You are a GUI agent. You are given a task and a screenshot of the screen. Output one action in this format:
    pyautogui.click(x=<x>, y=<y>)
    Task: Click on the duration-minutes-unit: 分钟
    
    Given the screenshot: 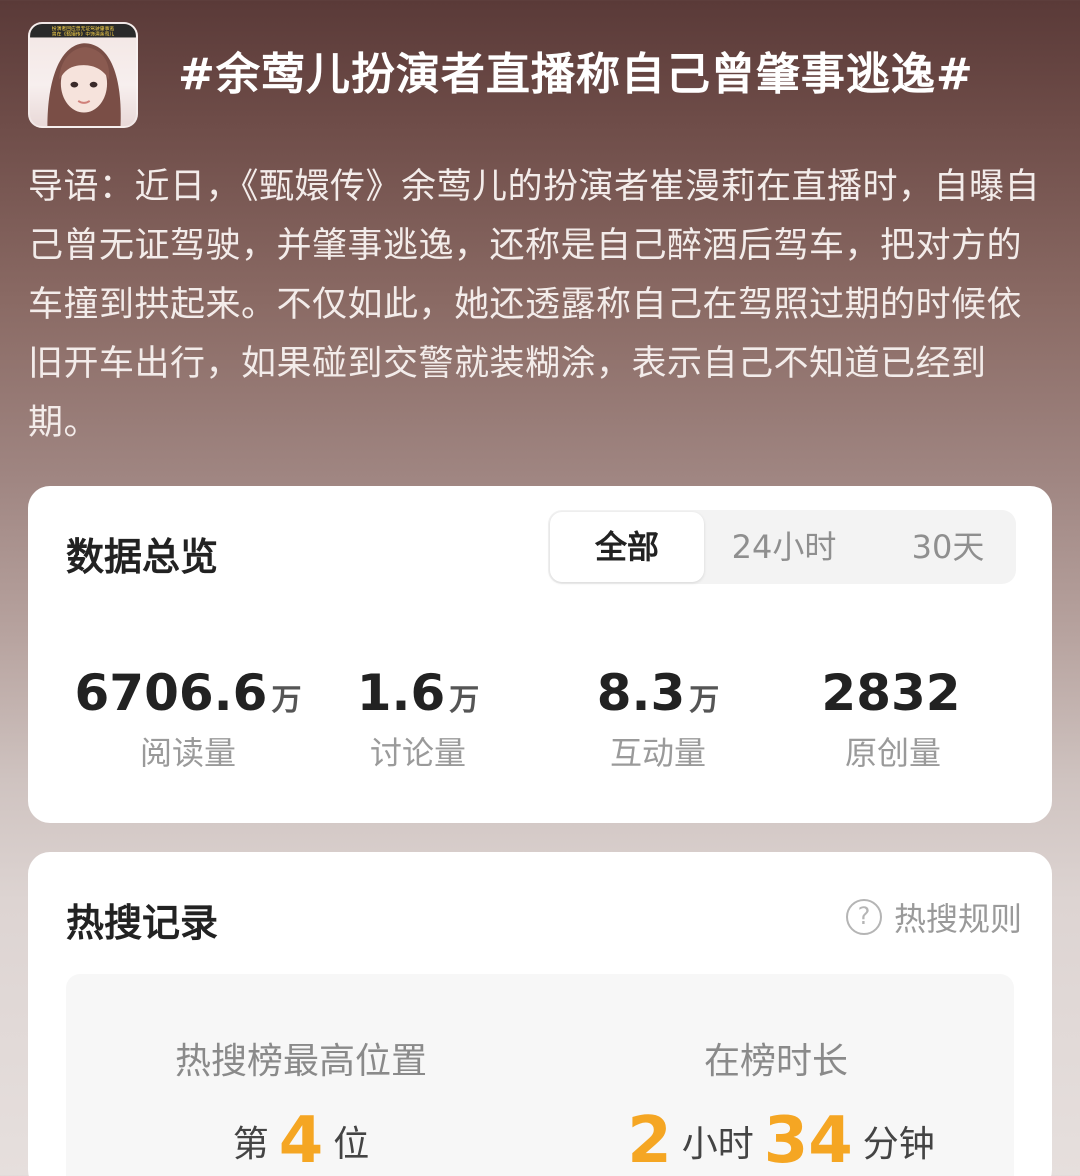 What is the action you would take?
    pyautogui.click(x=898, y=1144)
    